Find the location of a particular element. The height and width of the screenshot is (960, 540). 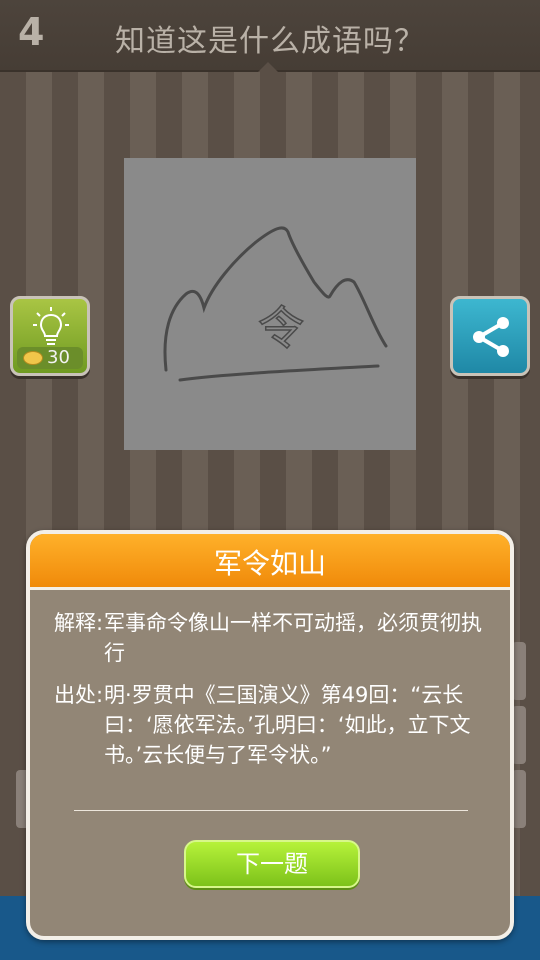

mountain-drawing: 令 is located at coordinates (275, 304).